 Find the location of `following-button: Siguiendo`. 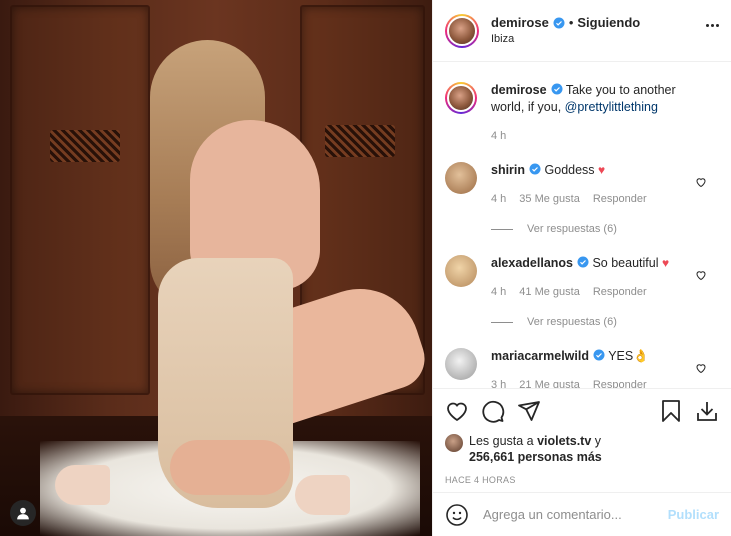

following-button: Siguiendo is located at coordinates (608, 23).